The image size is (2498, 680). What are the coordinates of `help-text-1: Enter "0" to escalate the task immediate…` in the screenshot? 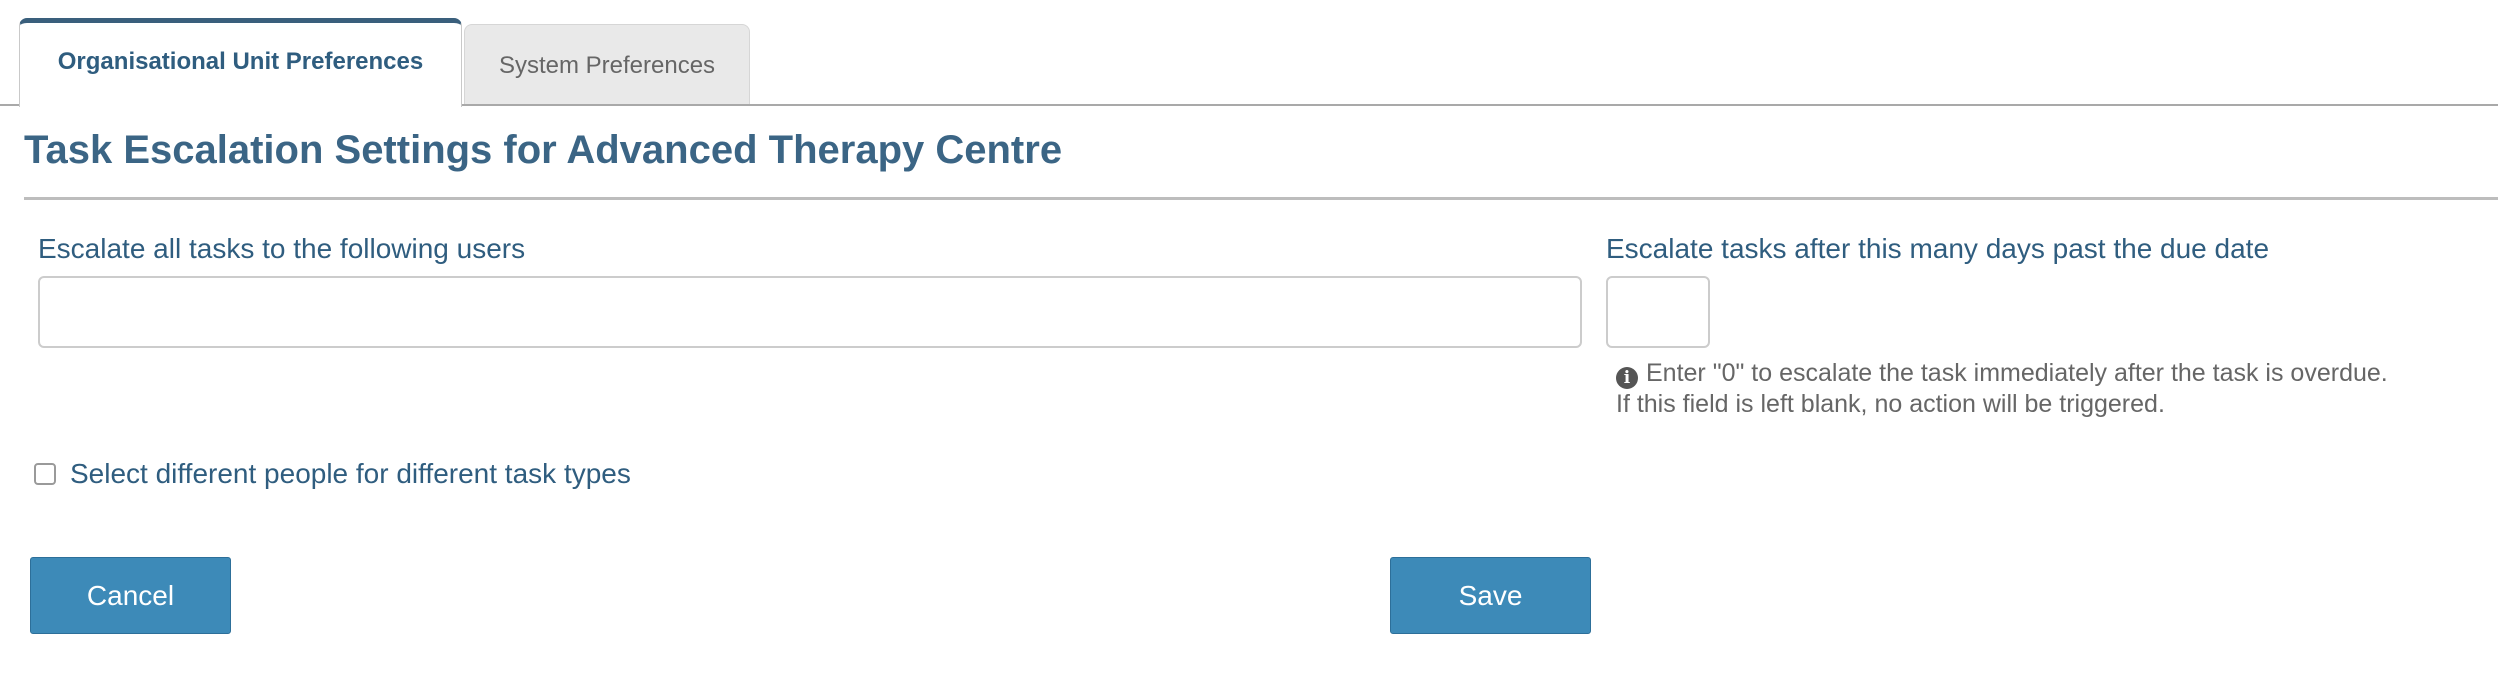 It's located at (2017, 373).